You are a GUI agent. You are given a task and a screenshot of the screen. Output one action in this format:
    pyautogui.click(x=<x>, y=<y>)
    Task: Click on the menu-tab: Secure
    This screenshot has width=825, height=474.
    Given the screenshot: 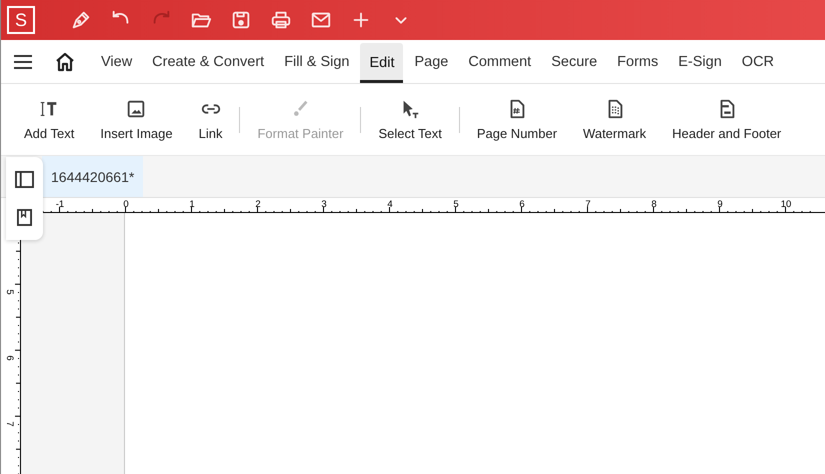 What is the action you would take?
    pyautogui.click(x=574, y=61)
    